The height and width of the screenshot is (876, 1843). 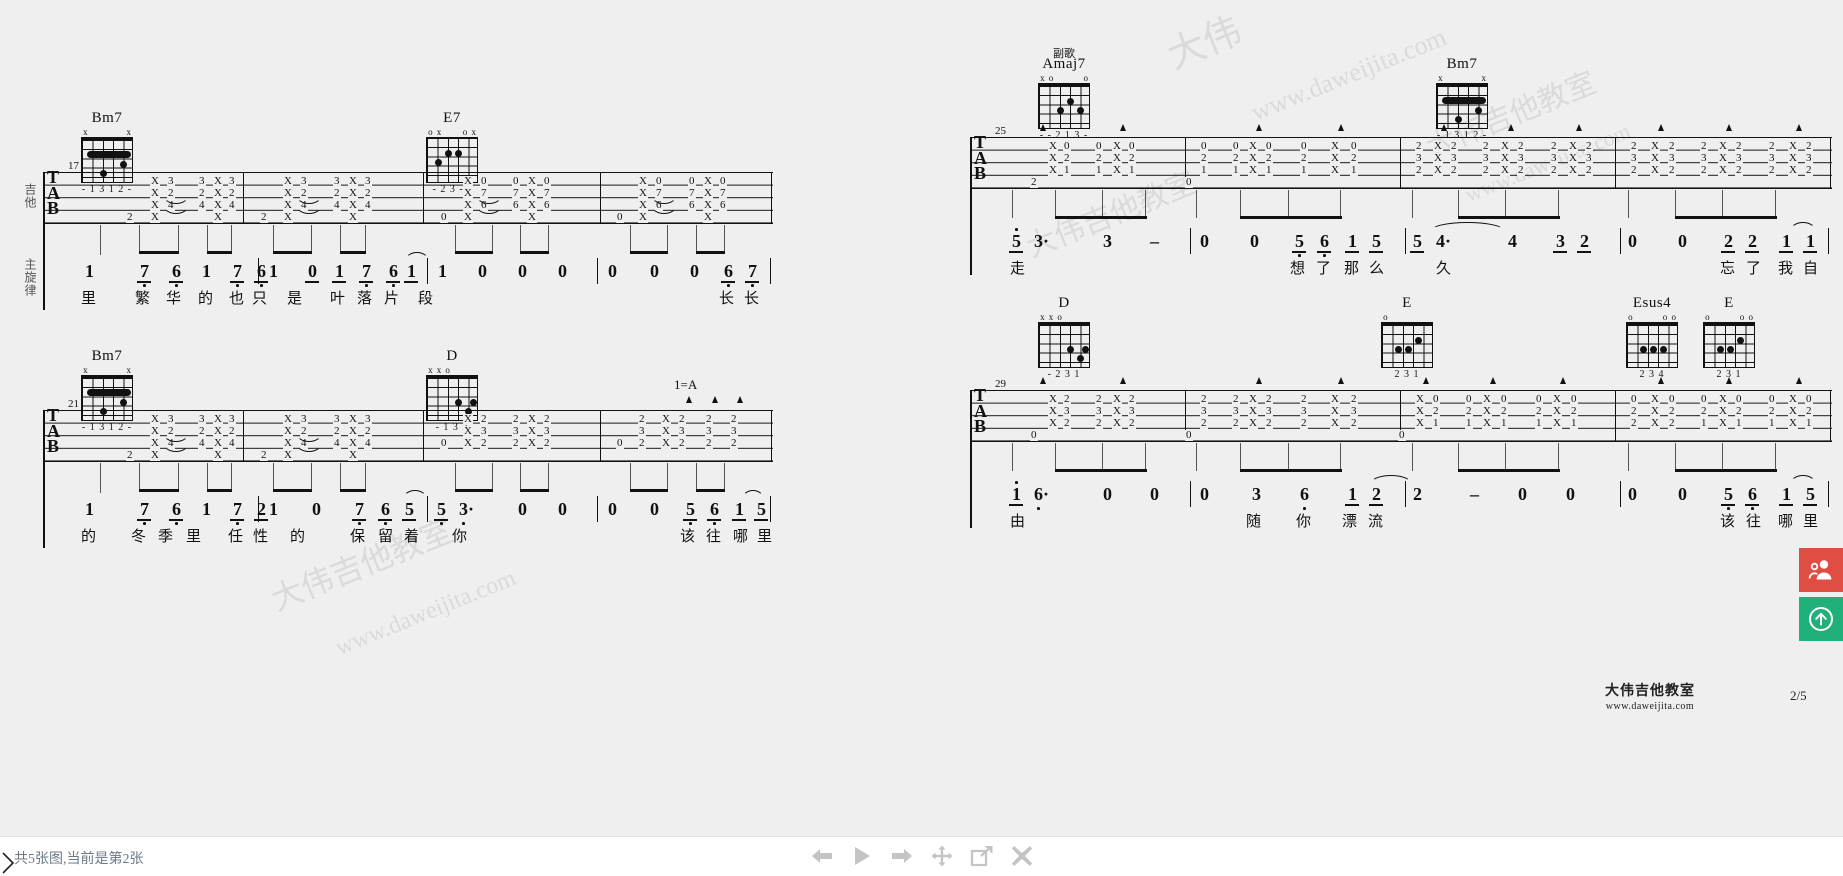 I want to click on barre-line, so click(x=109, y=154).